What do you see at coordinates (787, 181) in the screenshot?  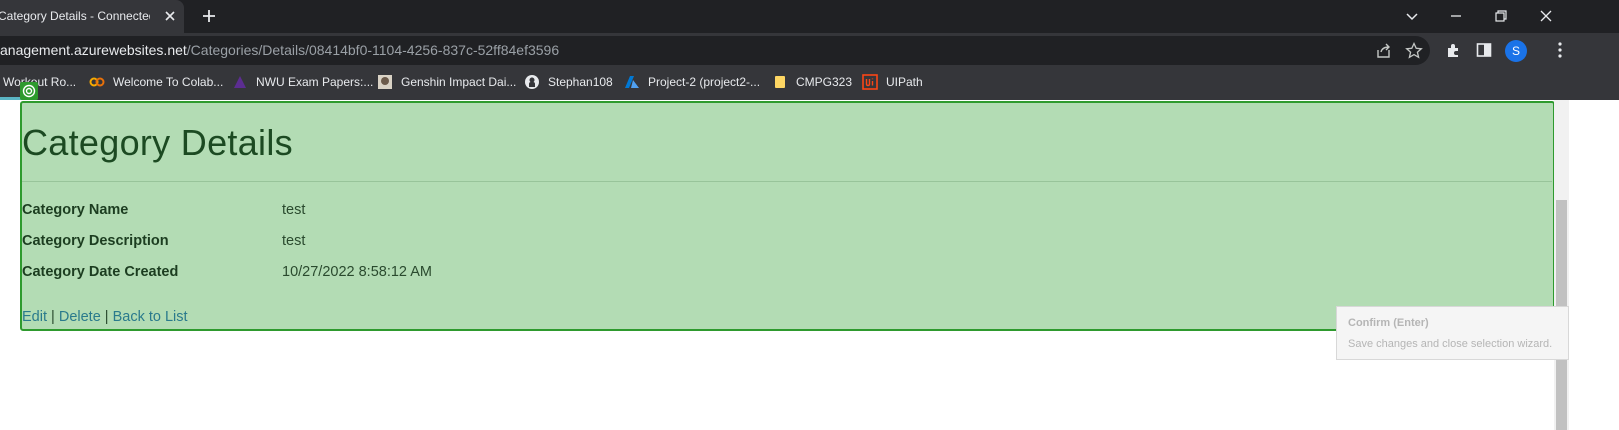 I see `heading-divider` at bounding box center [787, 181].